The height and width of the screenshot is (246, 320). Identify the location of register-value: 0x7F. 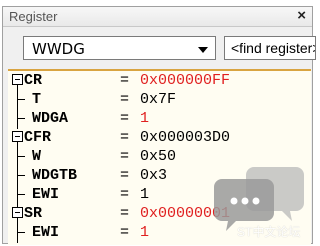
(158, 99).